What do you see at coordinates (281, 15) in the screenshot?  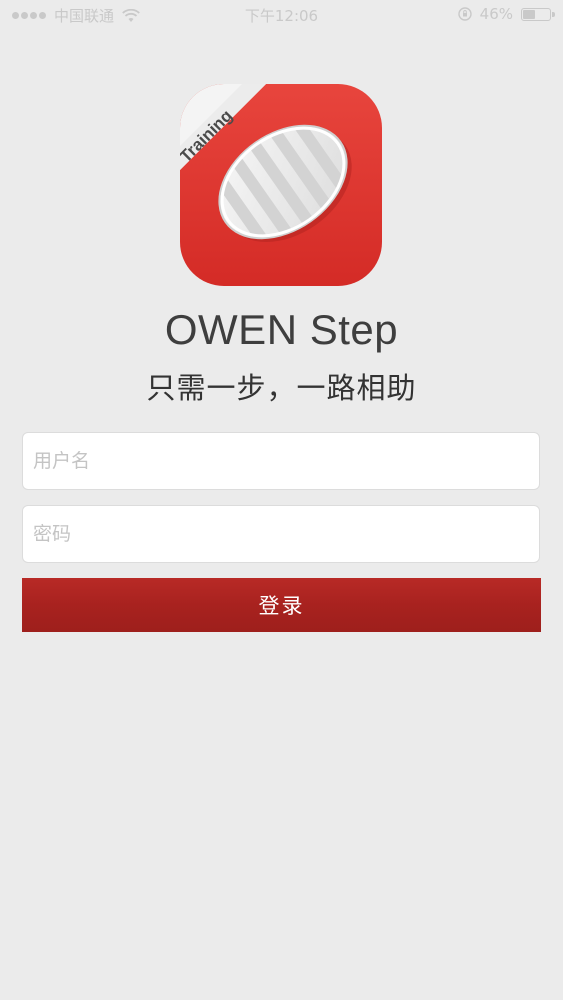 I see `status-bar: 中国联通 下午12:06 46%` at bounding box center [281, 15].